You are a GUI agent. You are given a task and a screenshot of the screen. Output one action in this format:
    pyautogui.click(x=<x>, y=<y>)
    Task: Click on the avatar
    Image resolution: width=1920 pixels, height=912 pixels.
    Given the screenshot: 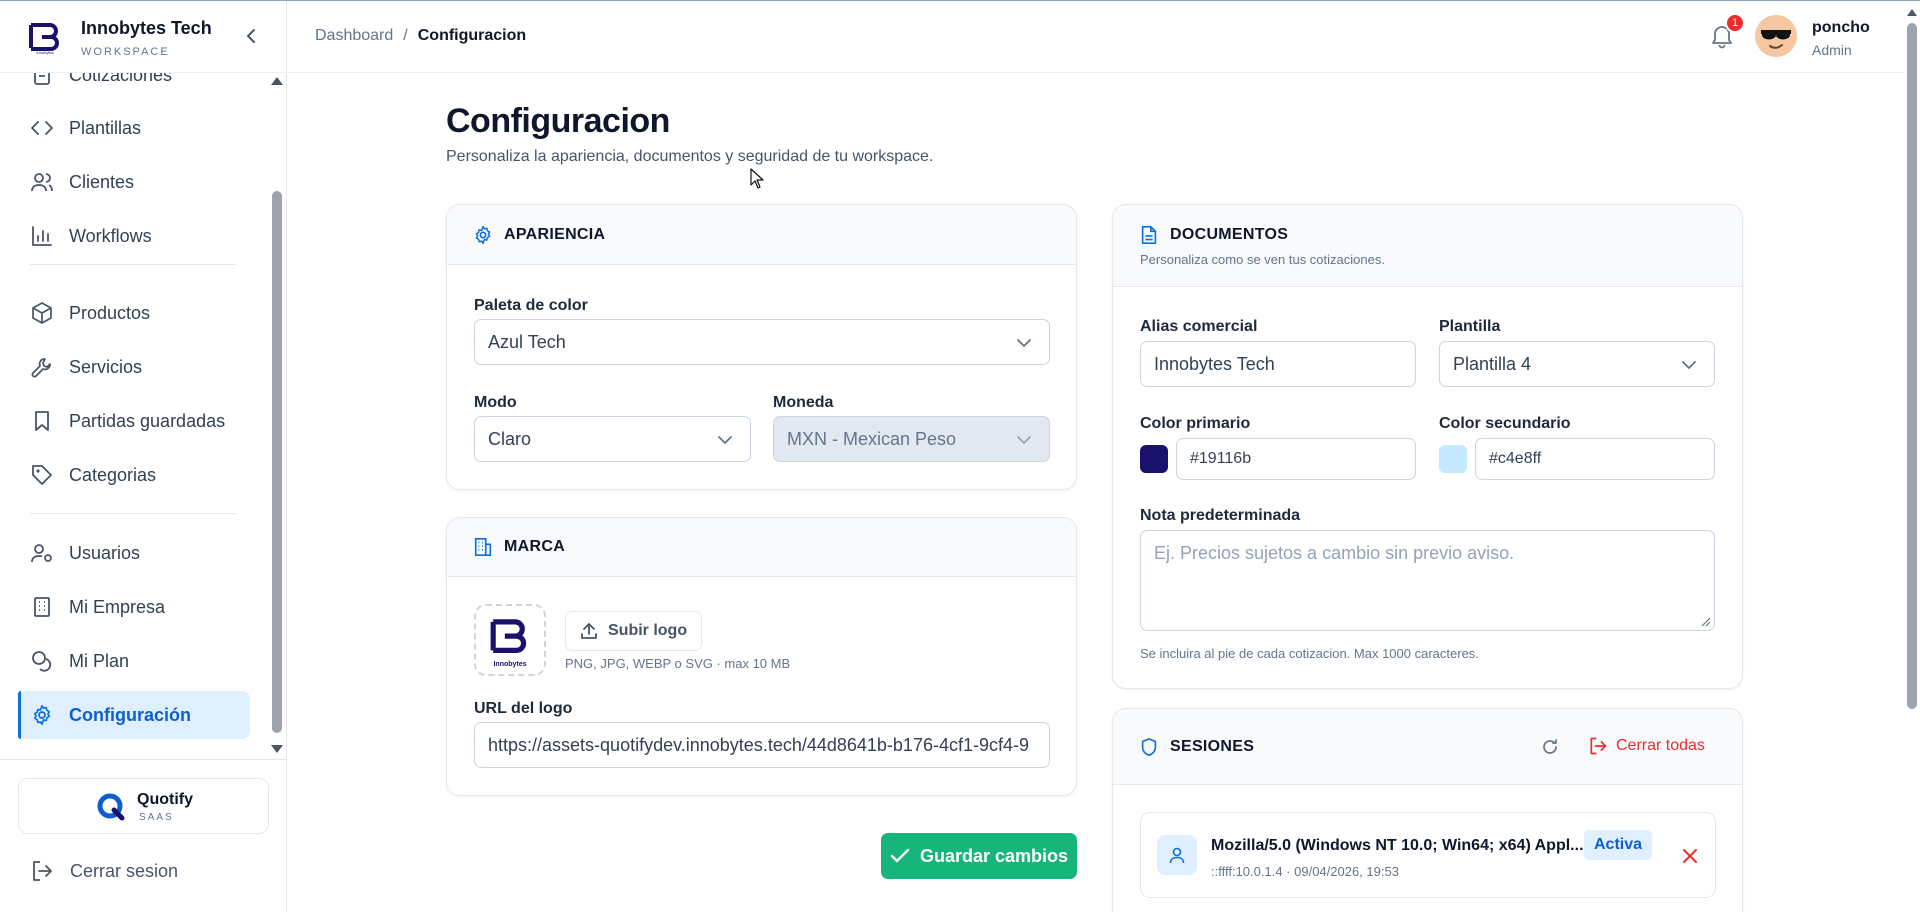 What is the action you would take?
    pyautogui.click(x=1776, y=36)
    